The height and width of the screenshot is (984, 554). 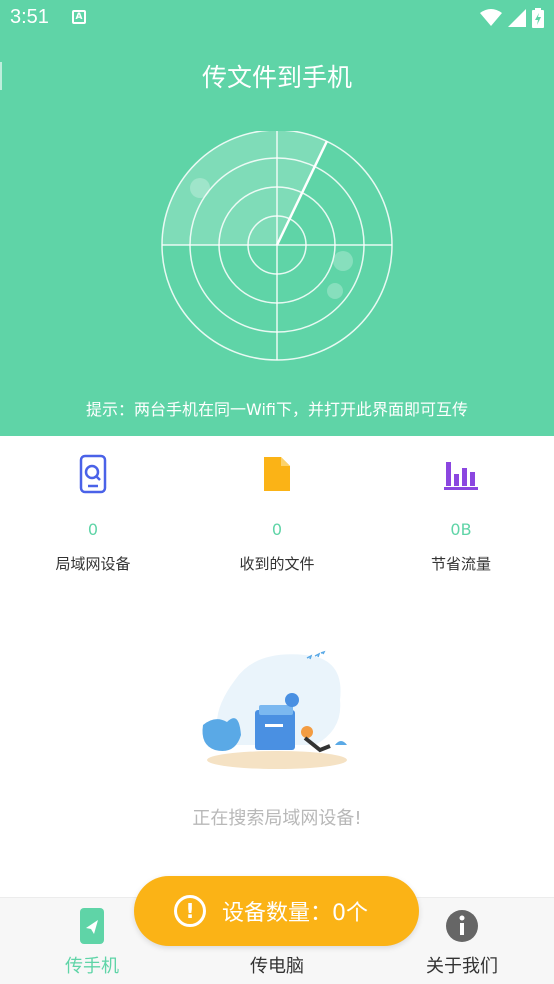 What do you see at coordinates (92, 966) in the screenshot?
I see `nav-label: 传手机` at bounding box center [92, 966].